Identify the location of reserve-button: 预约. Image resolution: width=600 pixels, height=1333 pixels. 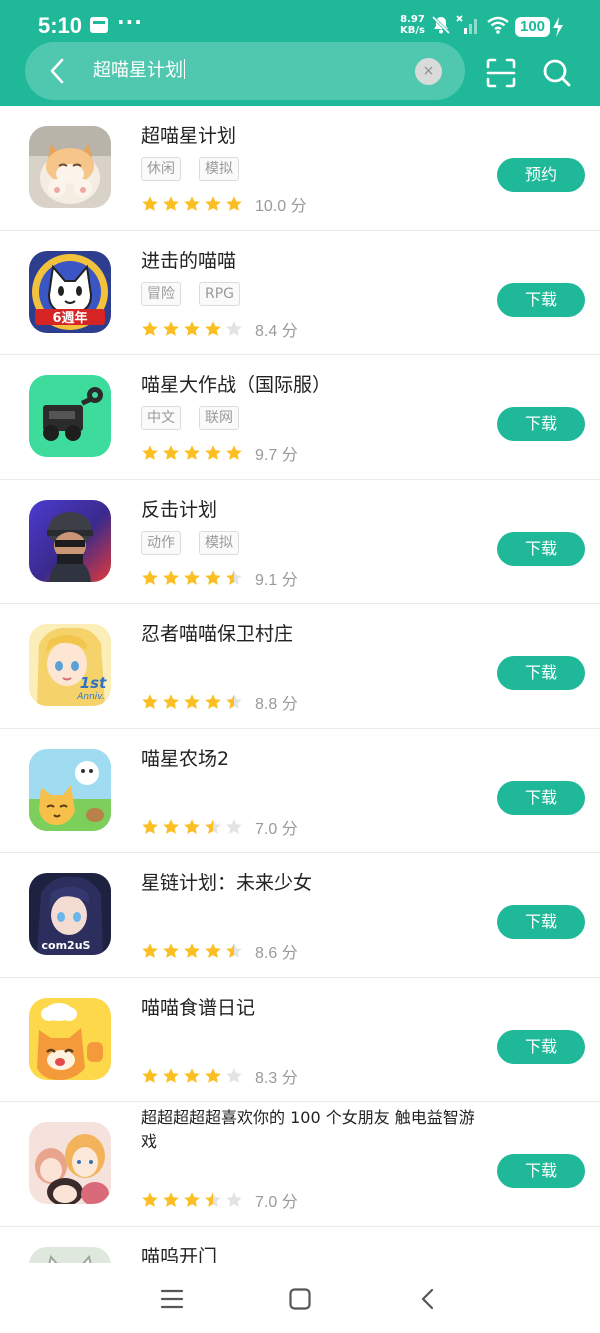
(541, 175).